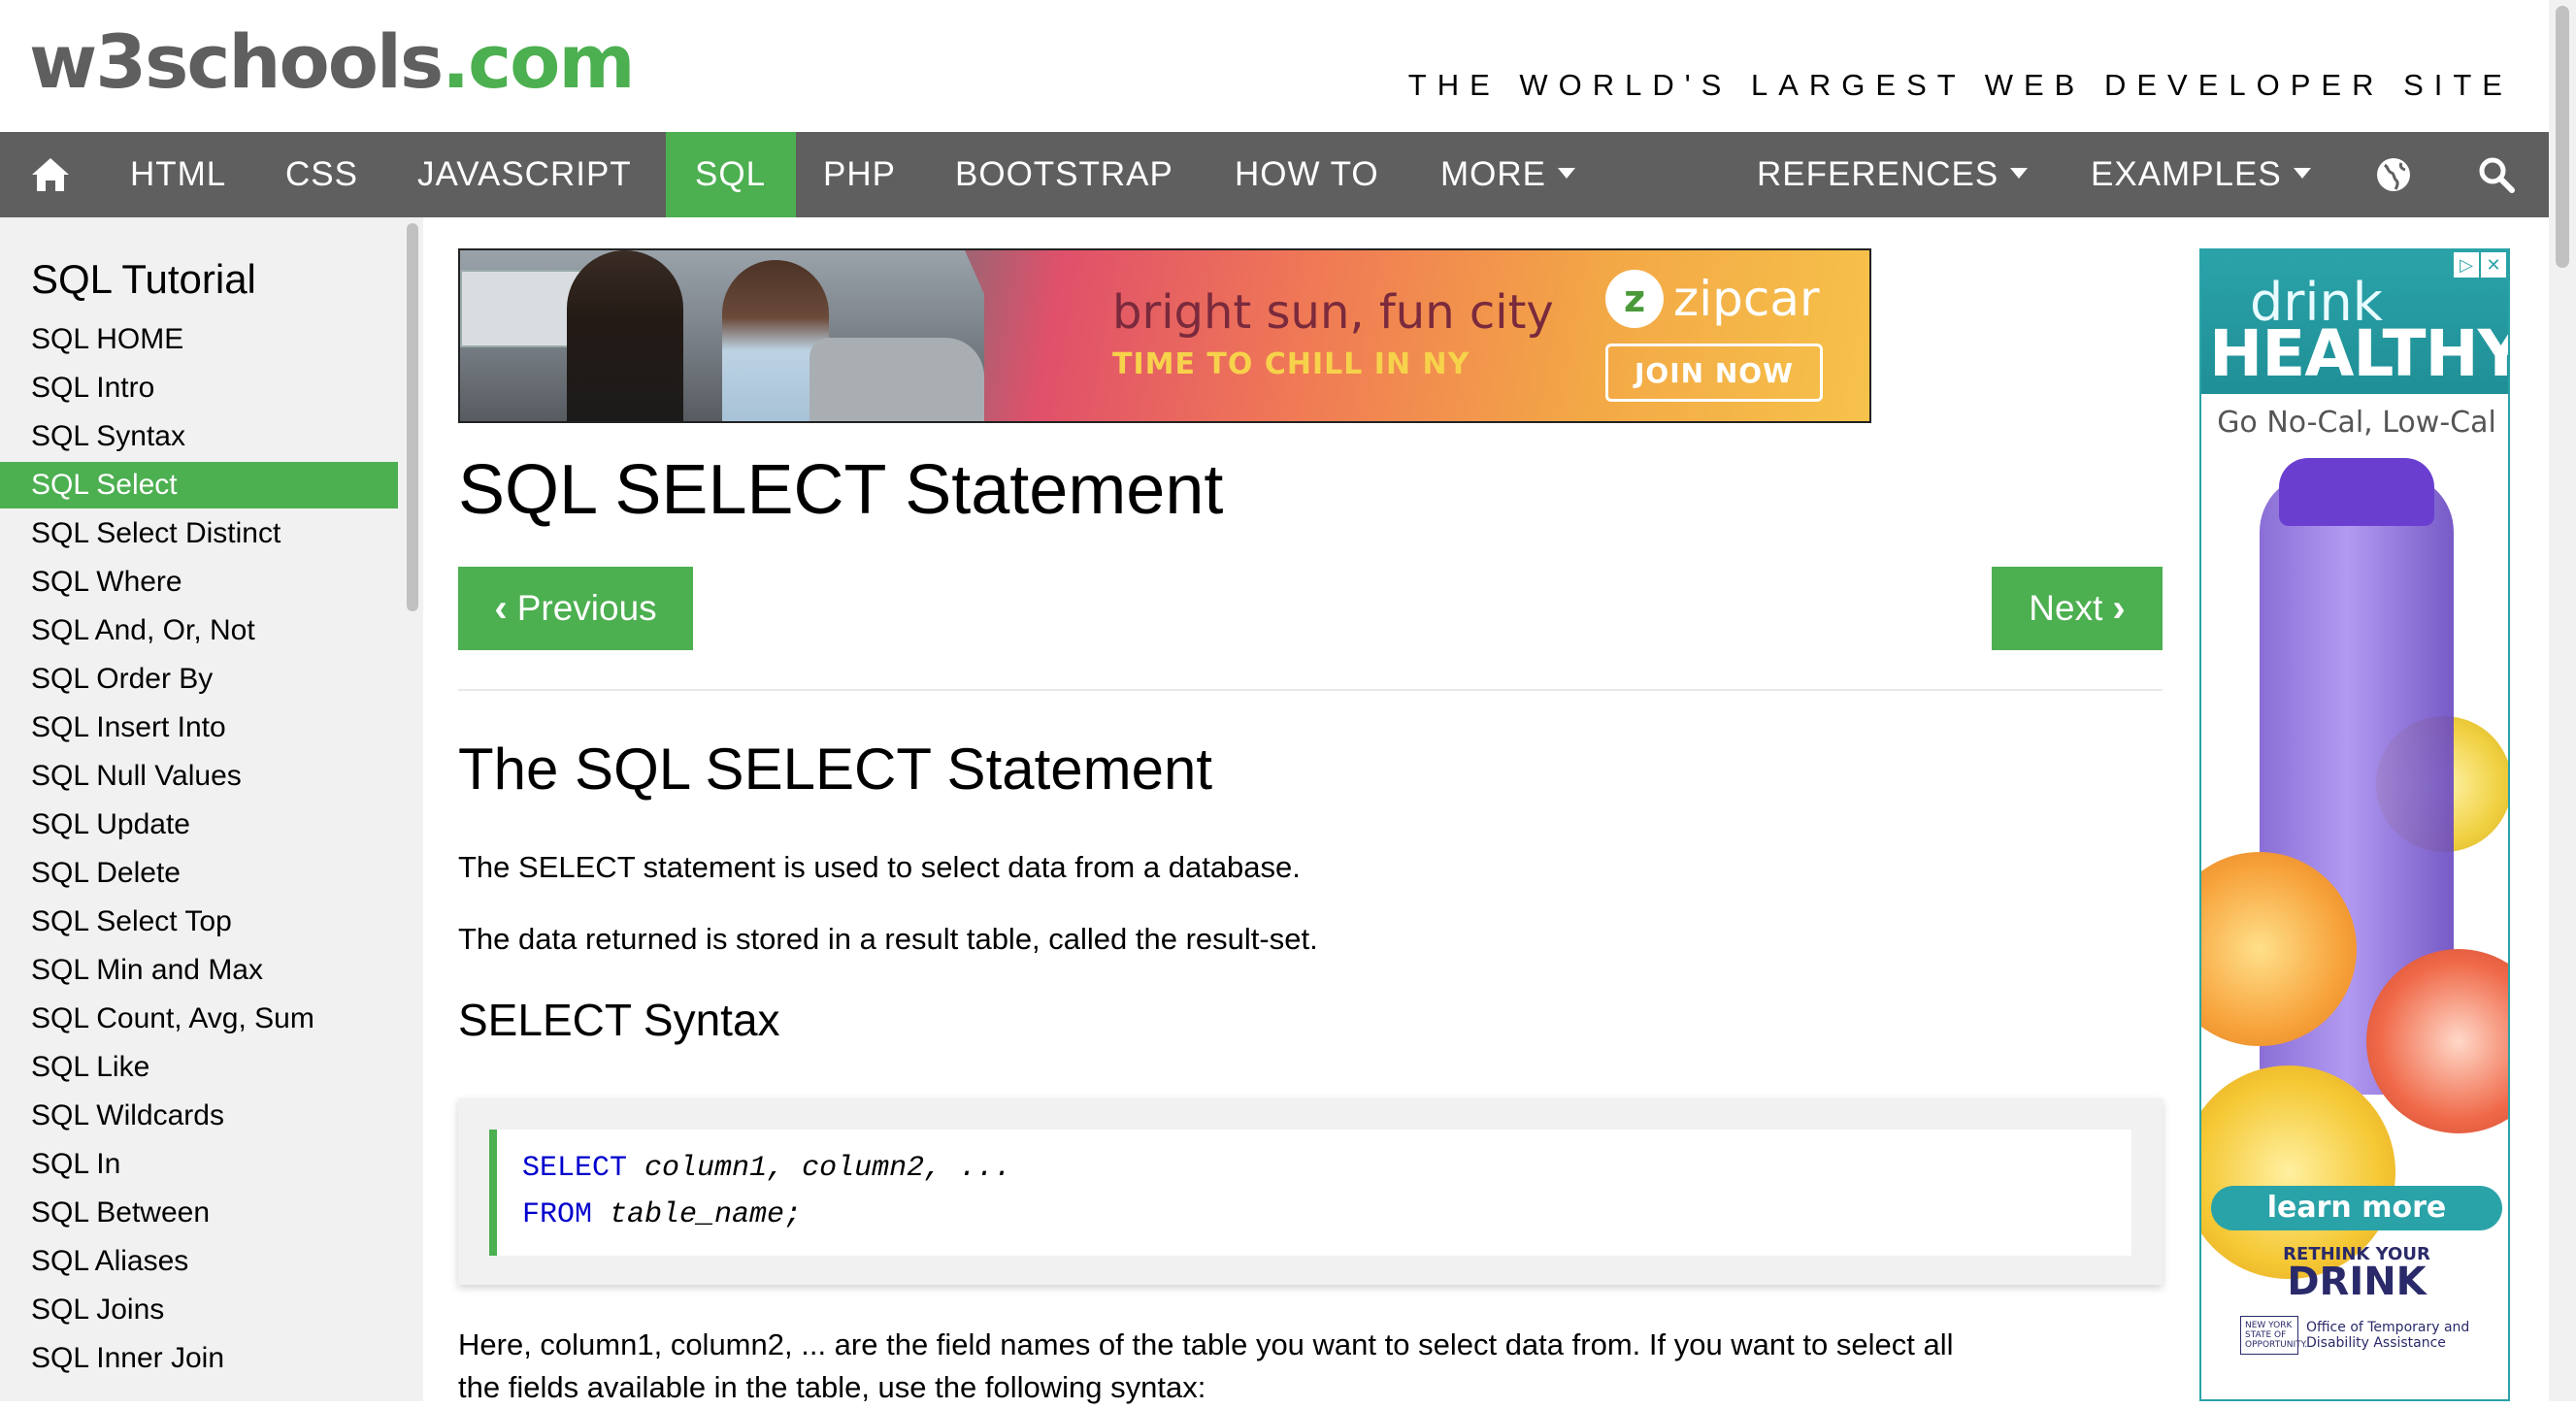  I want to click on sidebar-scrollbar-thumb, so click(412, 417).